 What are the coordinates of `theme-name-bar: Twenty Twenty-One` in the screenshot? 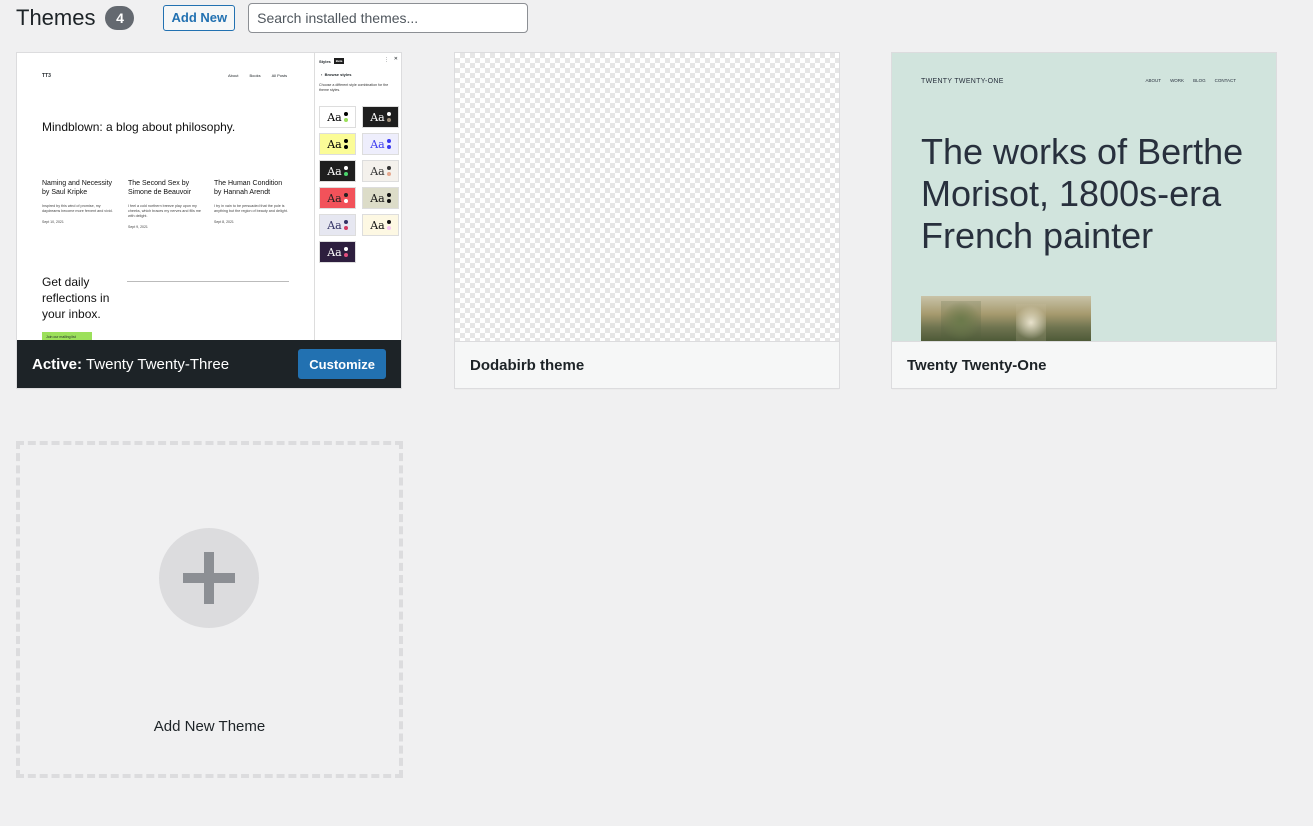 It's located at (1084, 364).